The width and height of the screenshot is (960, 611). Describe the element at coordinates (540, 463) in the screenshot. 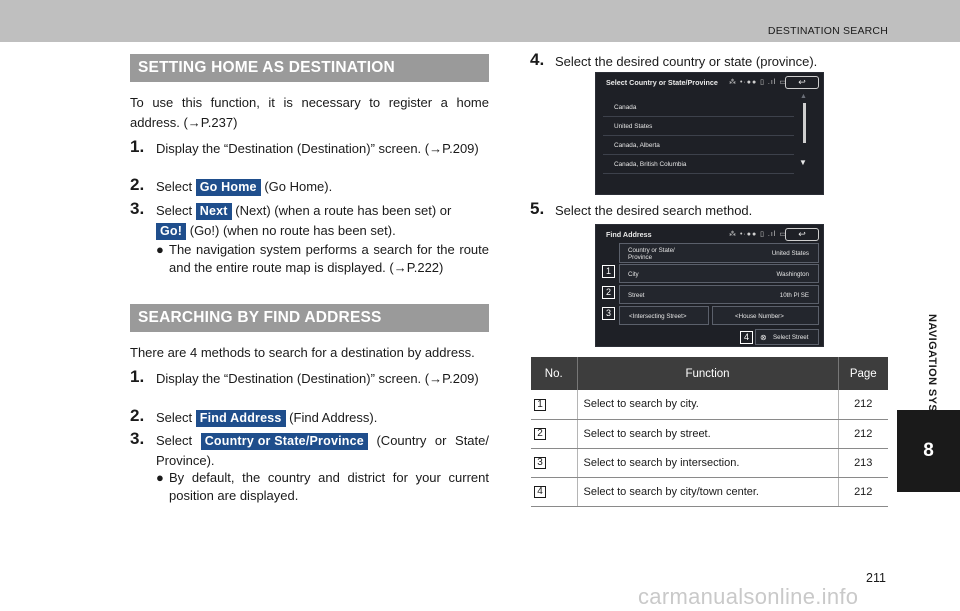

I see `row-number: 3` at that location.